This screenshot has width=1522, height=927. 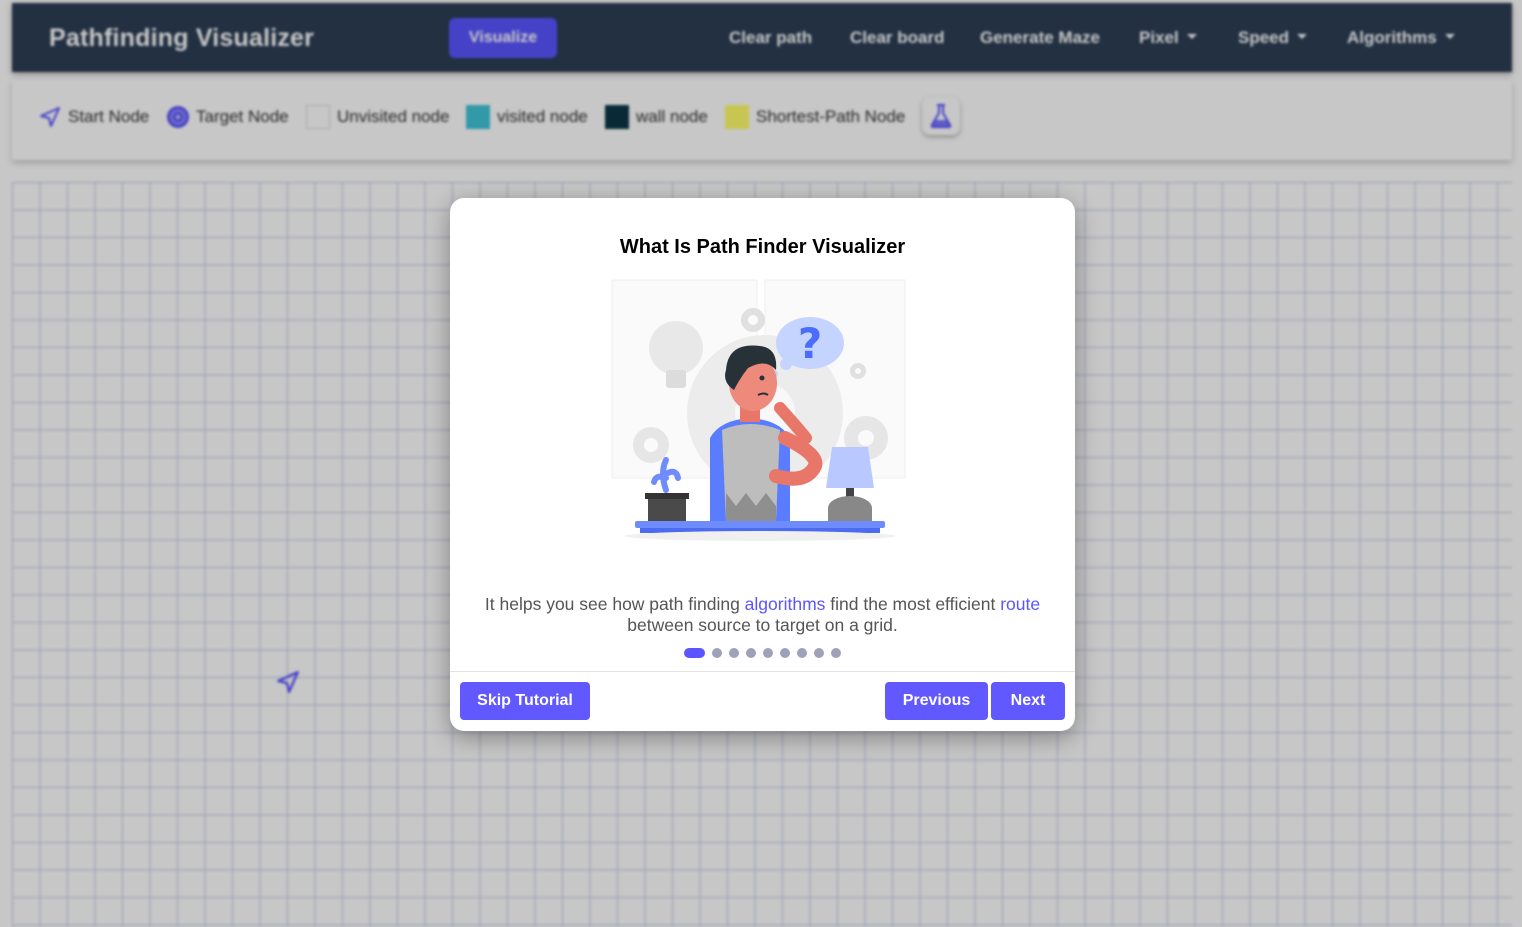 What do you see at coordinates (1020, 604) in the screenshot?
I see `description-highlight-route: route` at bounding box center [1020, 604].